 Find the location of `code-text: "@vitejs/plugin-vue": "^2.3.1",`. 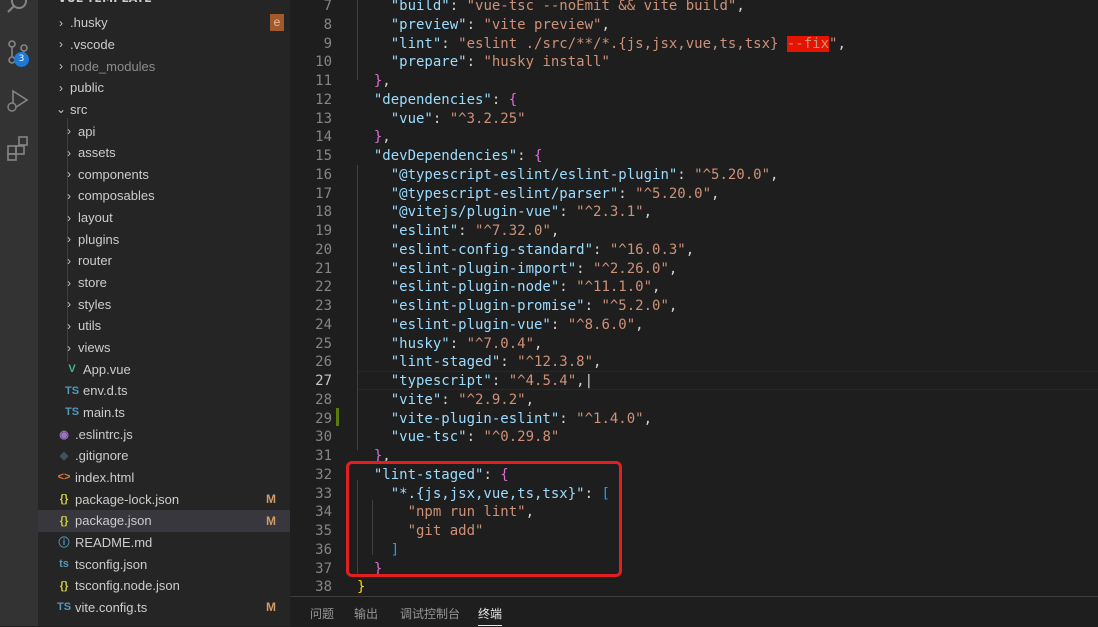

code-text: "@vitejs/plugin-vue": "^2.3.1", is located at coordinates (521, 212).